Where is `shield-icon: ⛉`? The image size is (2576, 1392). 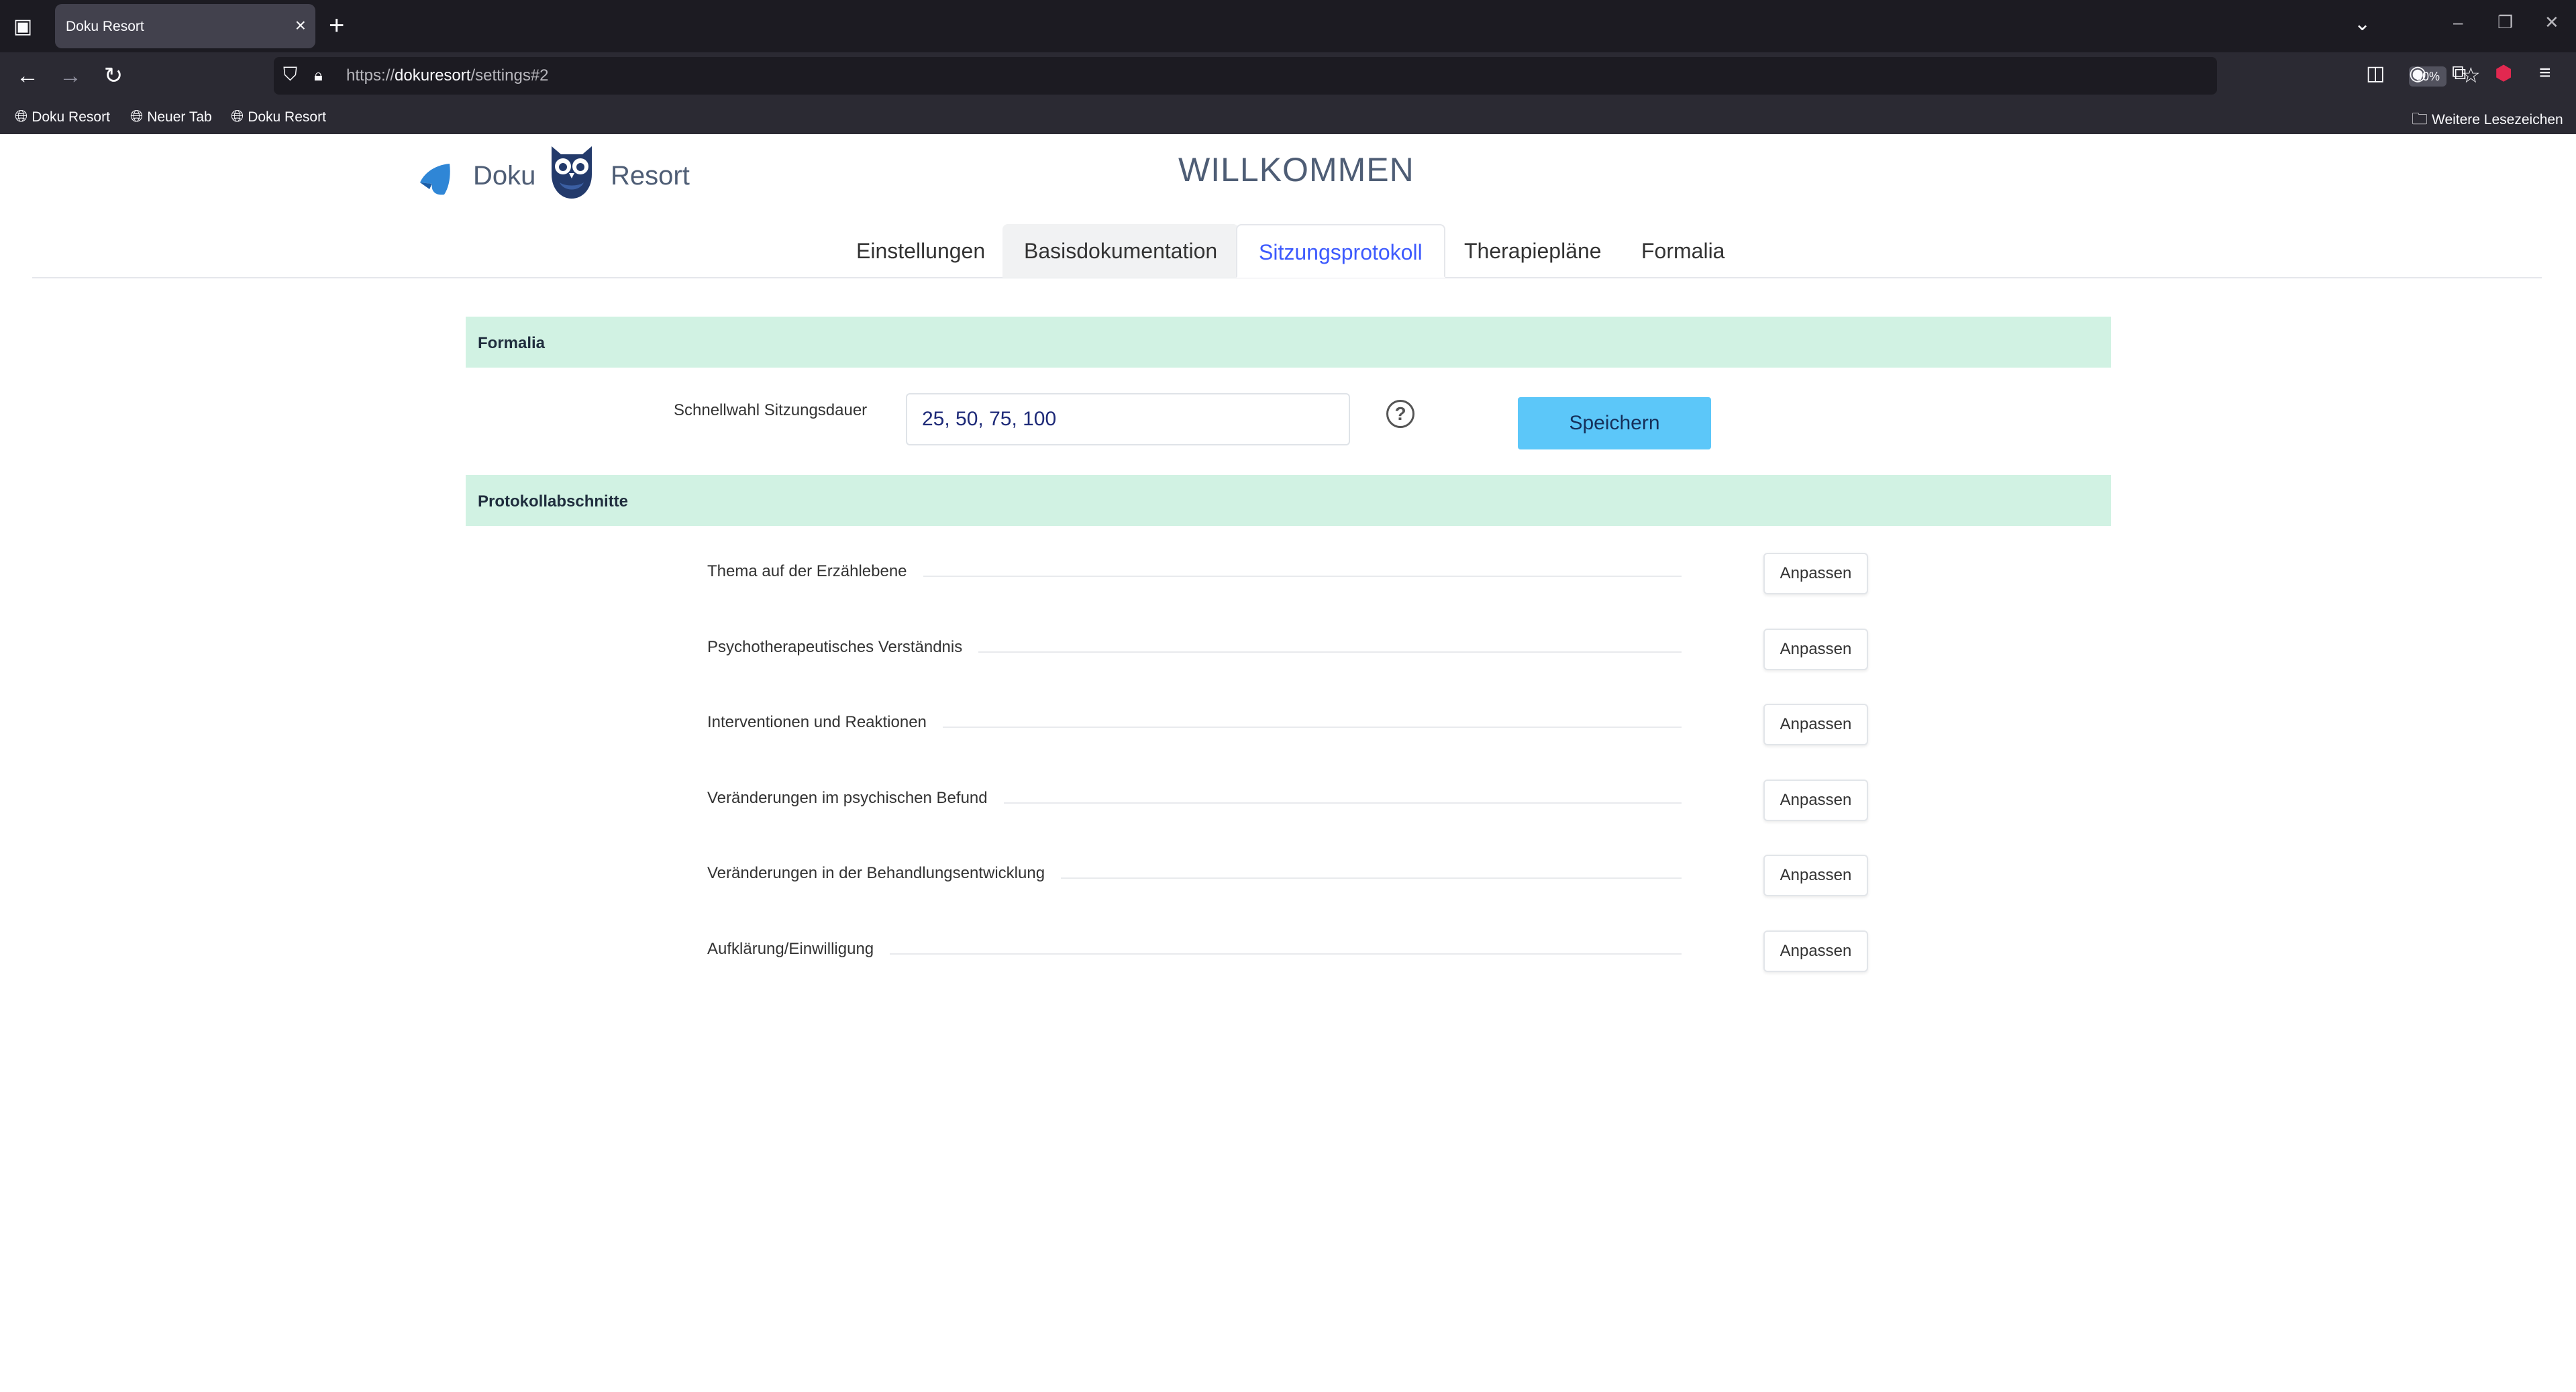
shield-icon: ⛉ is located at coordinates (290, 75).